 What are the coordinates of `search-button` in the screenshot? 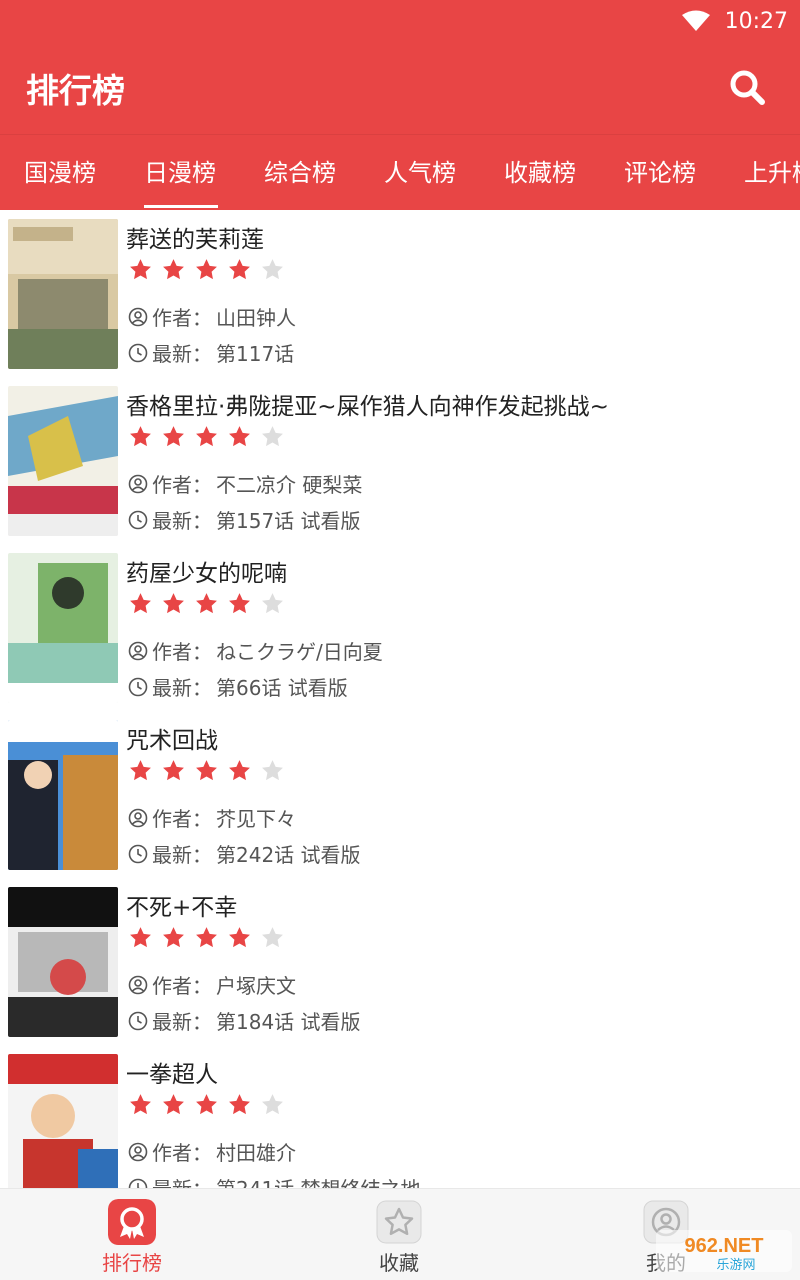 It's located at (747, 87).